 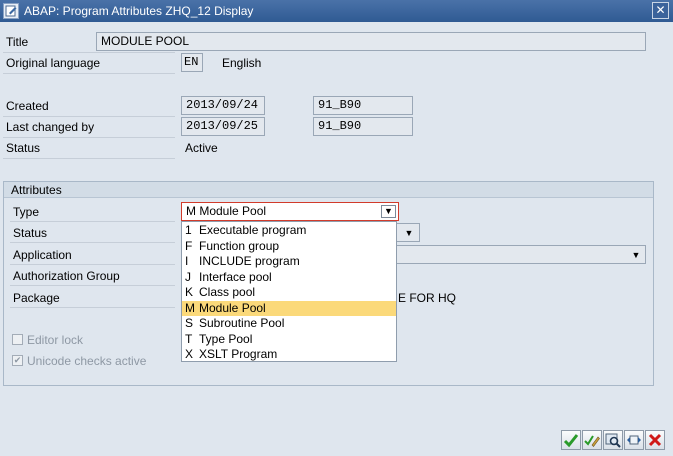 I want to click on search-button, so click(x=613, y=440).